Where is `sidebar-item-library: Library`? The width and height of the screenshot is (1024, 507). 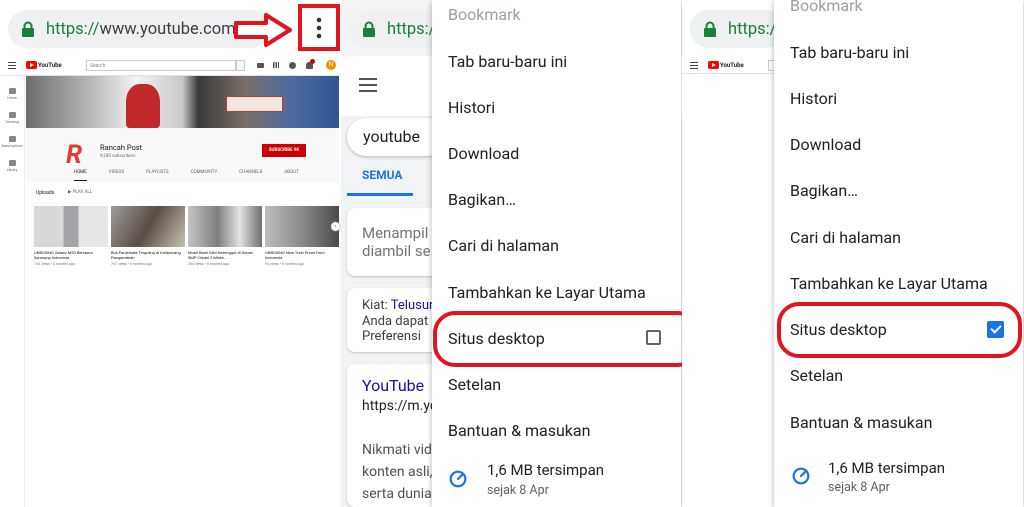 sidebar-item-library: Library is located at coordinates (12, 166).